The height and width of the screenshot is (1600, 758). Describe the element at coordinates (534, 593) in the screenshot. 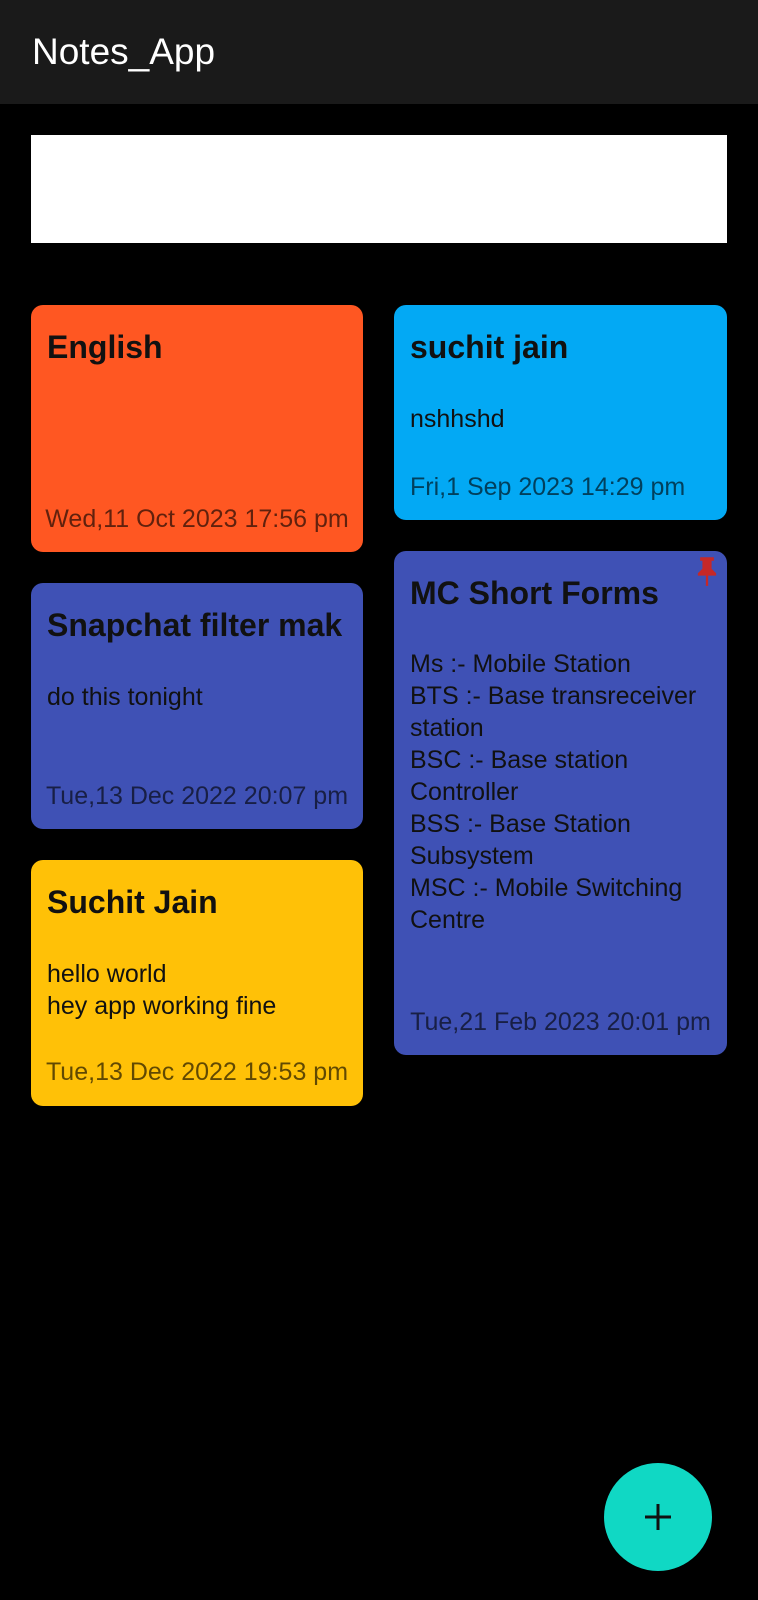

I see `note-title: MC Short Forms` at that location.